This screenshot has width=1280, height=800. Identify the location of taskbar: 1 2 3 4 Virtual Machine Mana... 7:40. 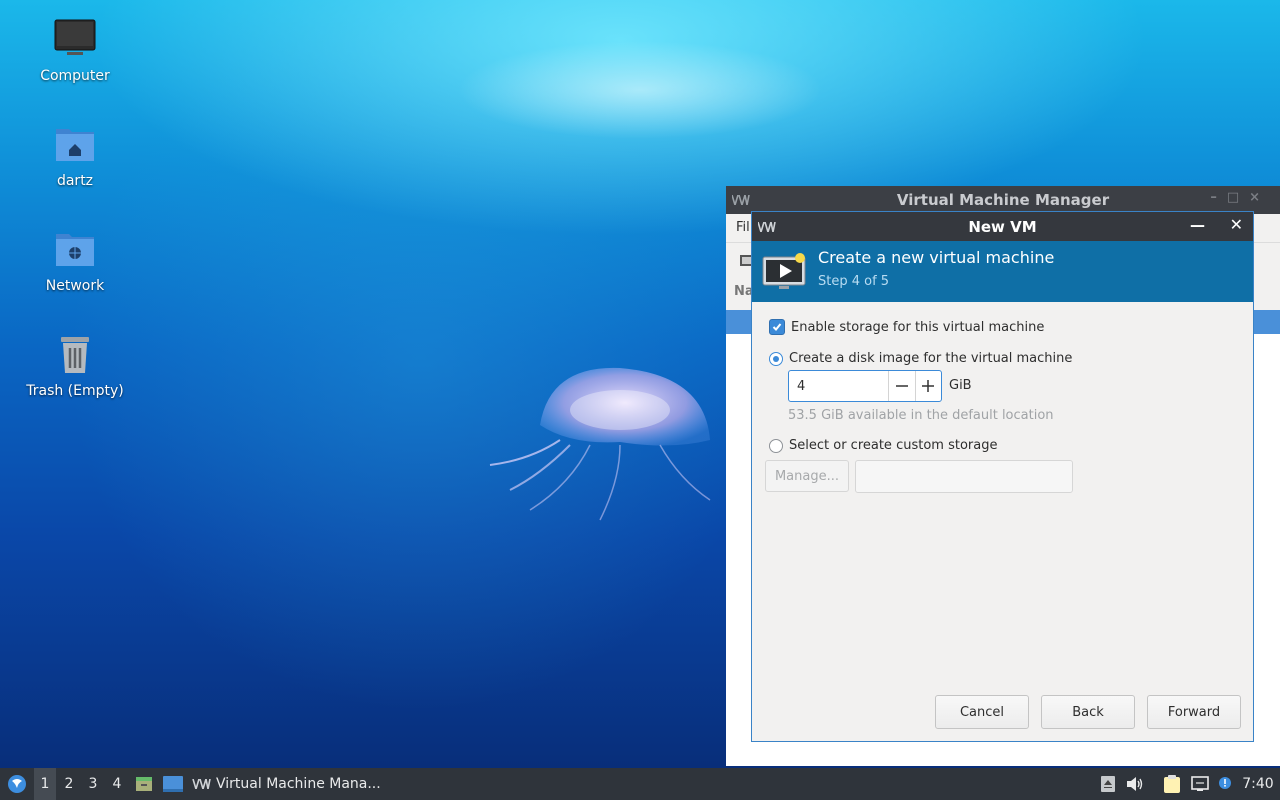
(640, 784).